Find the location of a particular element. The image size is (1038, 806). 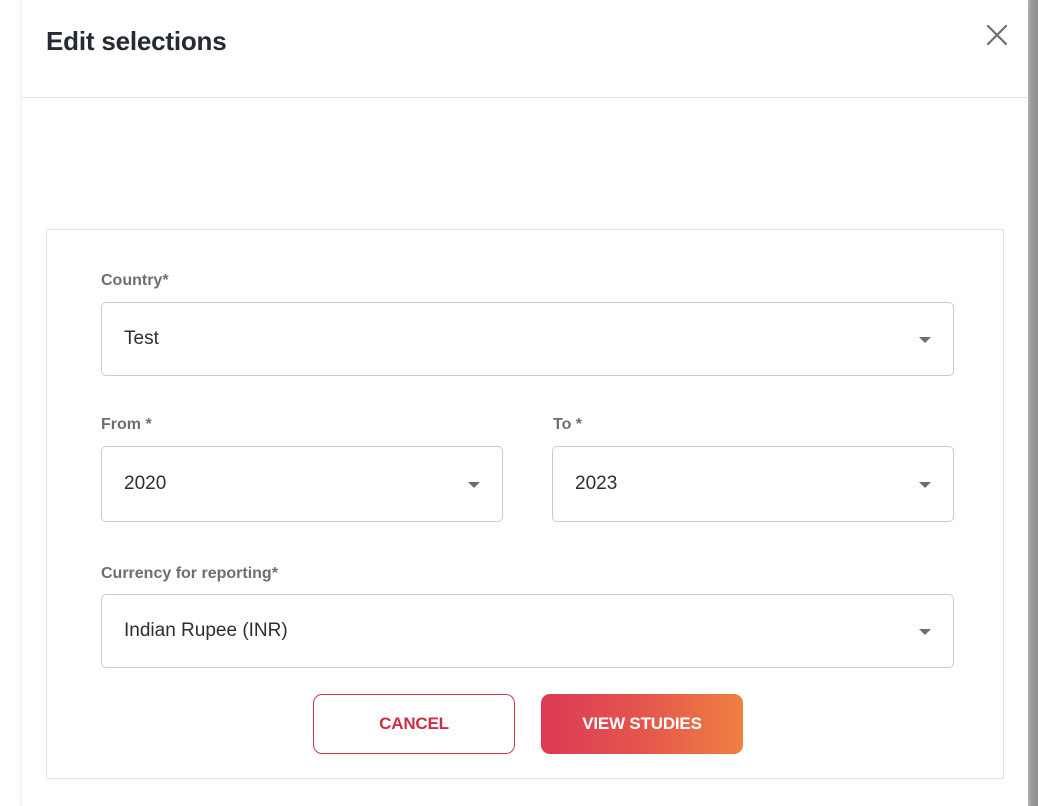

country-selected-value: Test is located at coordinates (141, 338).